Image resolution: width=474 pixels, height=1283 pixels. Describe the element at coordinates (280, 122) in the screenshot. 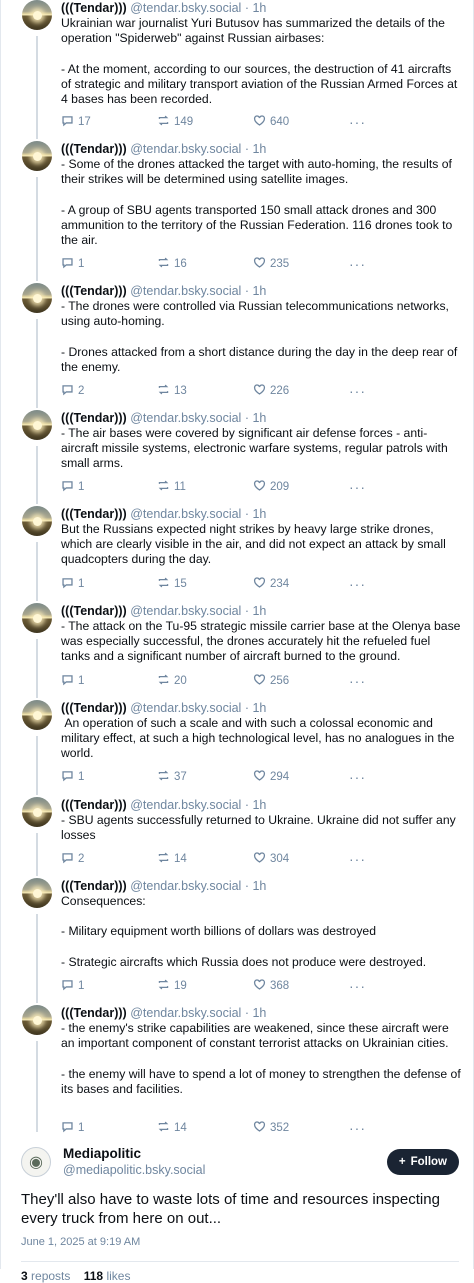

I see `like-count: 640` at that location.